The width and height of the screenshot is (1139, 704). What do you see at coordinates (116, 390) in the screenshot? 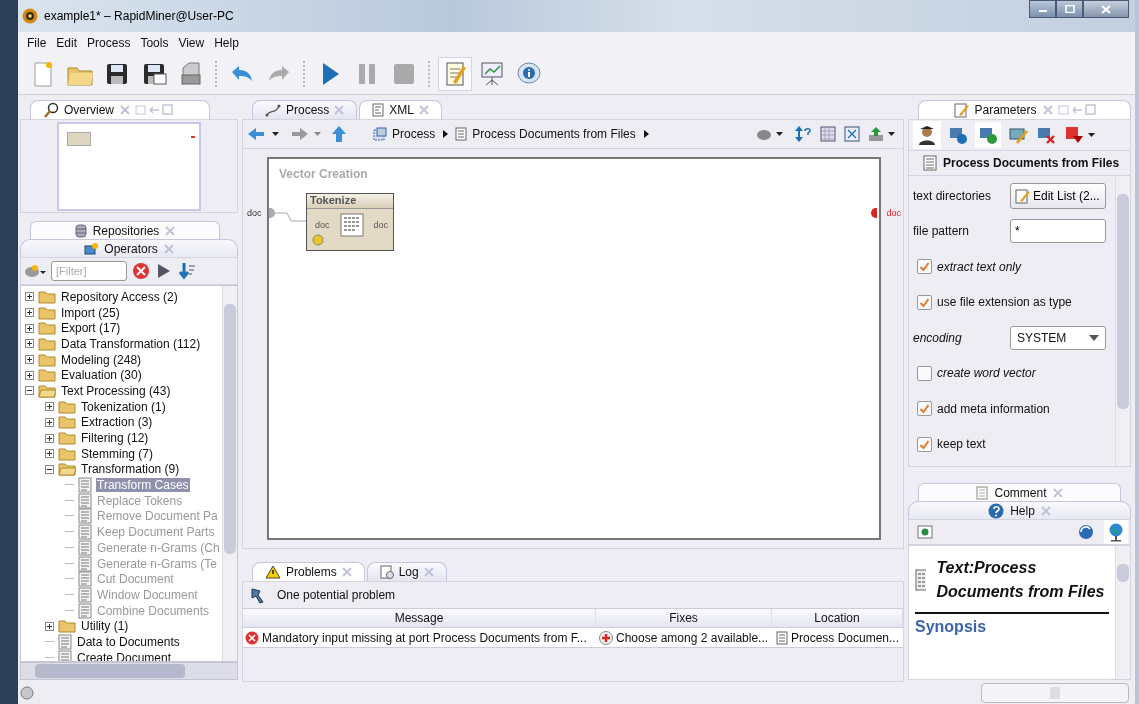
I see `tree-folder: Text Processing (43)` at bounding box center [116, 390].